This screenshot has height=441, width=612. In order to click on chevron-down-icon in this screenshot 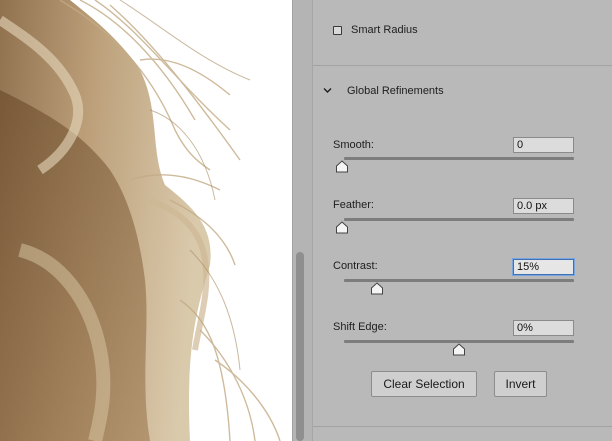, I will do `click(327, 90)`.